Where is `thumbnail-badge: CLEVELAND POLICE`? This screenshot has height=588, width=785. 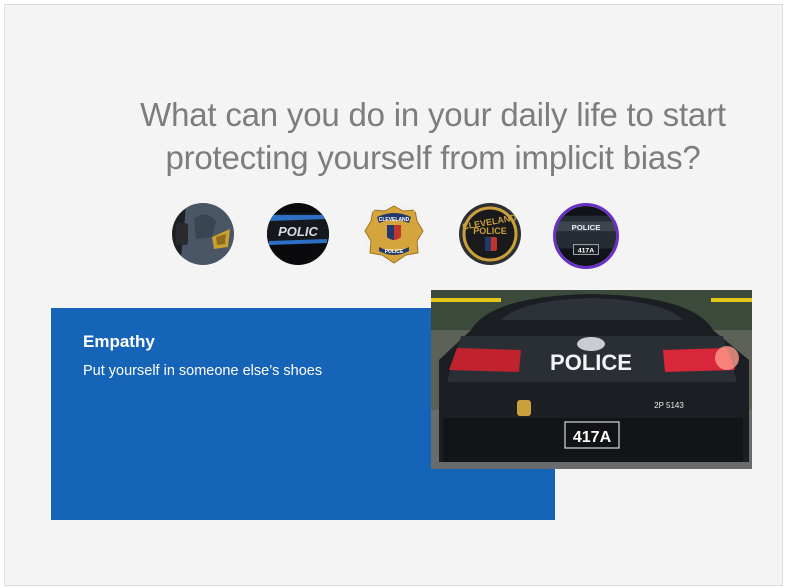
thumbnail-badge: CLEVELAND POLICE is located at coordinates (394, 234).